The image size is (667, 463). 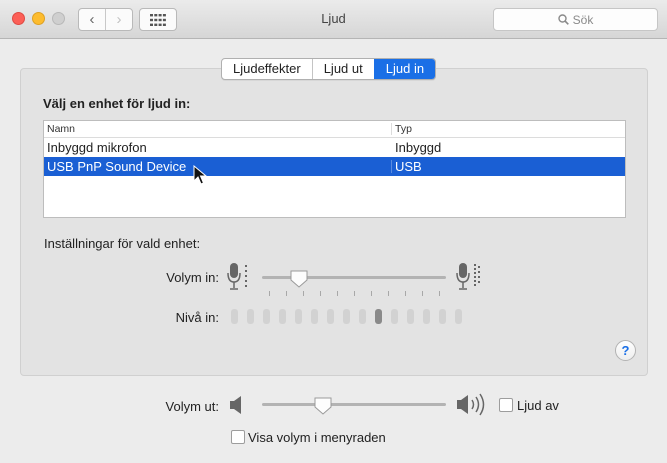 What do you see at coordinates (418, 147) in the screenshot?
I see `device-type: Inbyggd` at bounding box center [418, 147].